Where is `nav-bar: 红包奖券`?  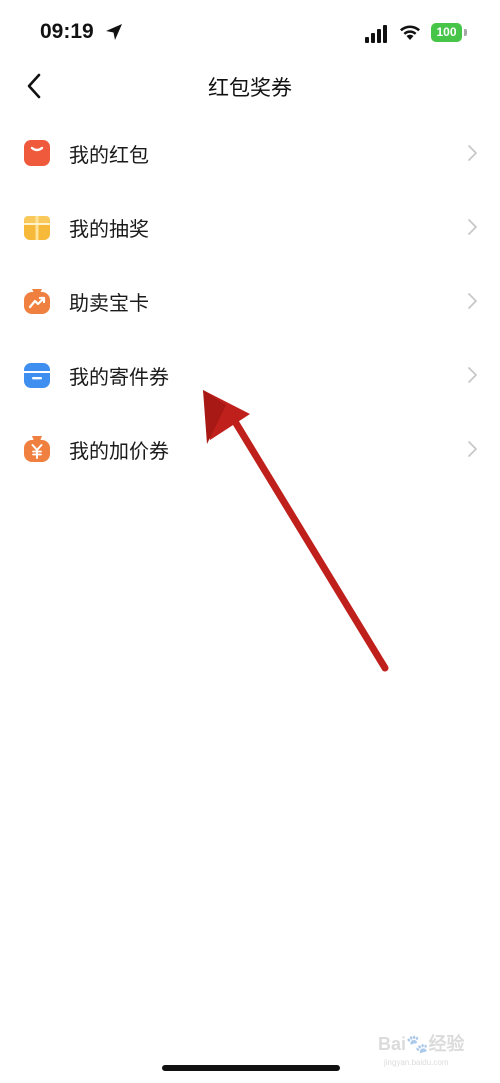 nav-bar: 红包奖券 is located at coordinates (250, 86).